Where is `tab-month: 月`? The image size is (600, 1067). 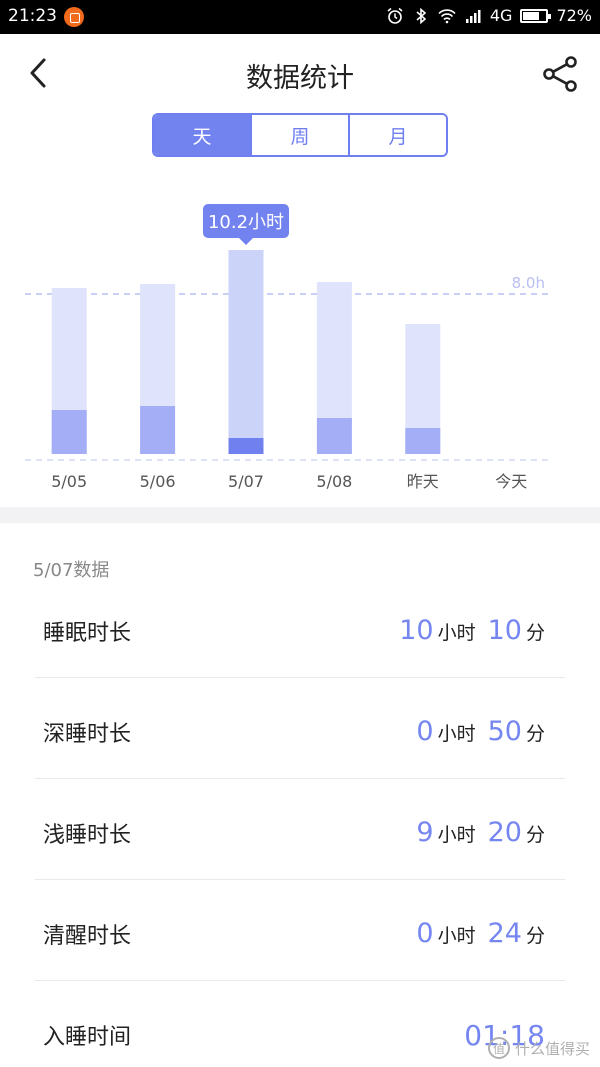 tab-month: 月 is located at coordinates (398, 135).